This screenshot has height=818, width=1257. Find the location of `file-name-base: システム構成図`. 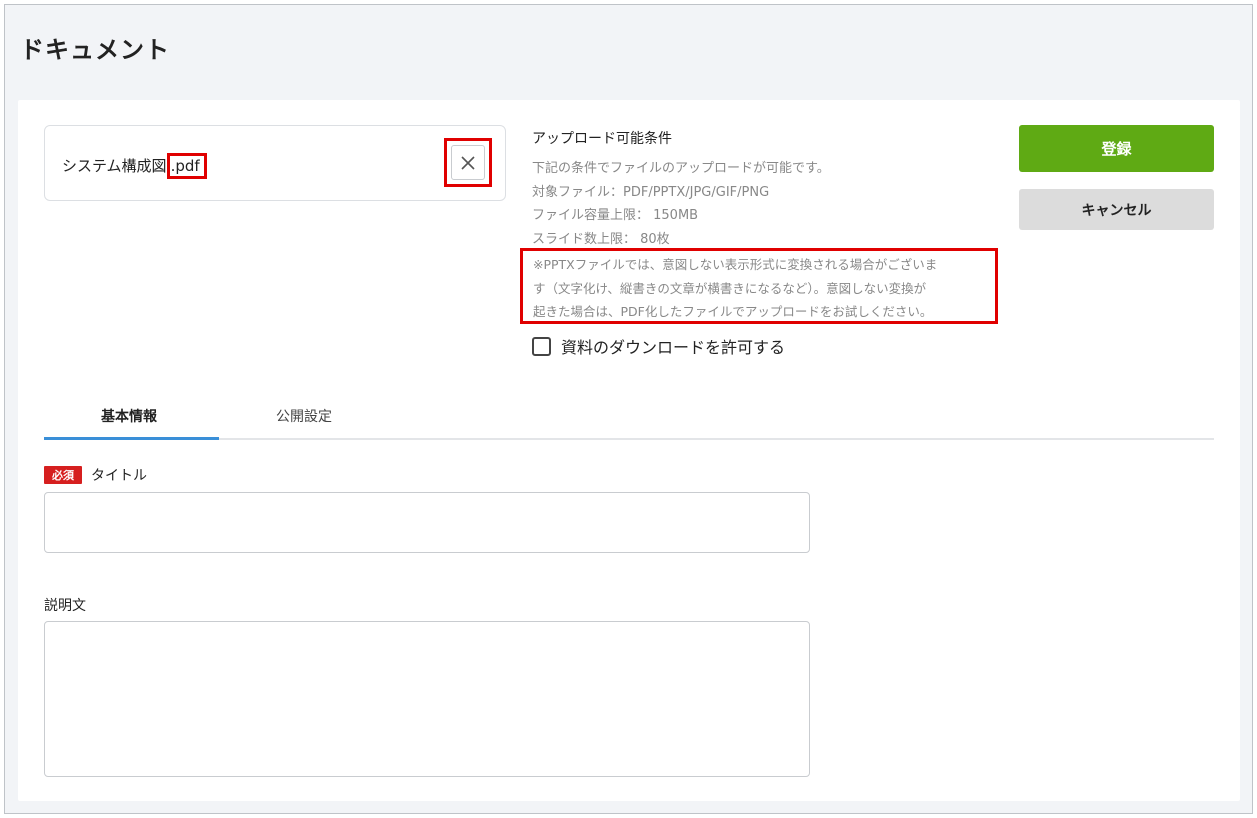

file-name-base: システム構成図 is located at coordinates (114, 166).